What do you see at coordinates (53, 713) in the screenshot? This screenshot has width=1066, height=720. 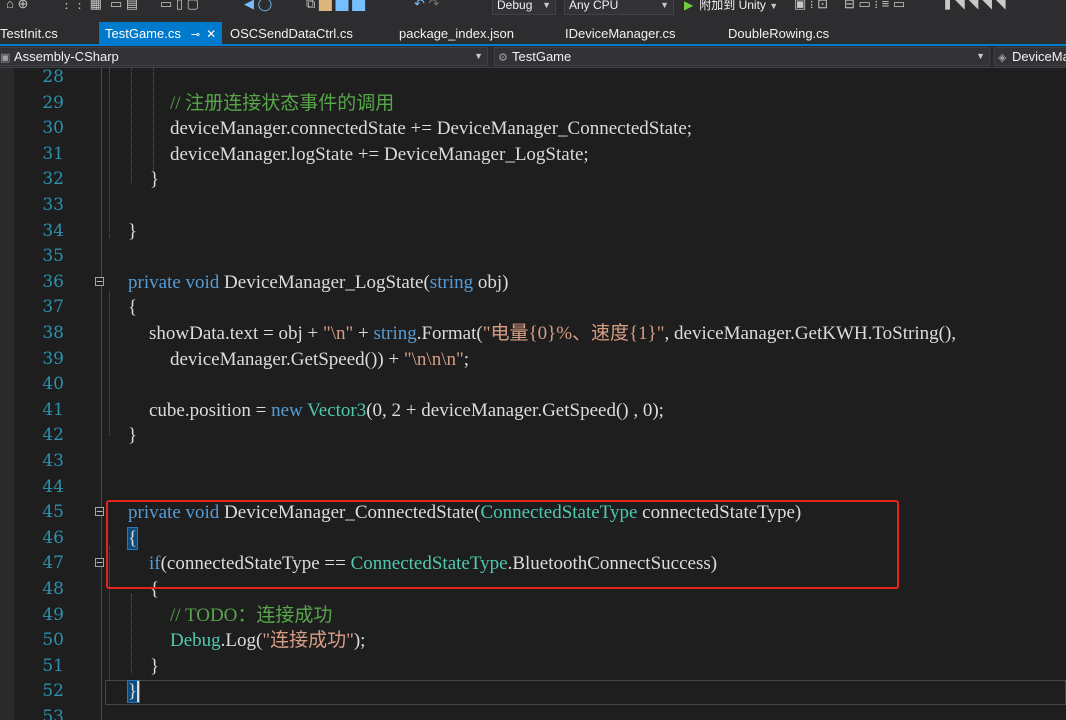 I see `line-number: 53` at bounding box center [53, 713].